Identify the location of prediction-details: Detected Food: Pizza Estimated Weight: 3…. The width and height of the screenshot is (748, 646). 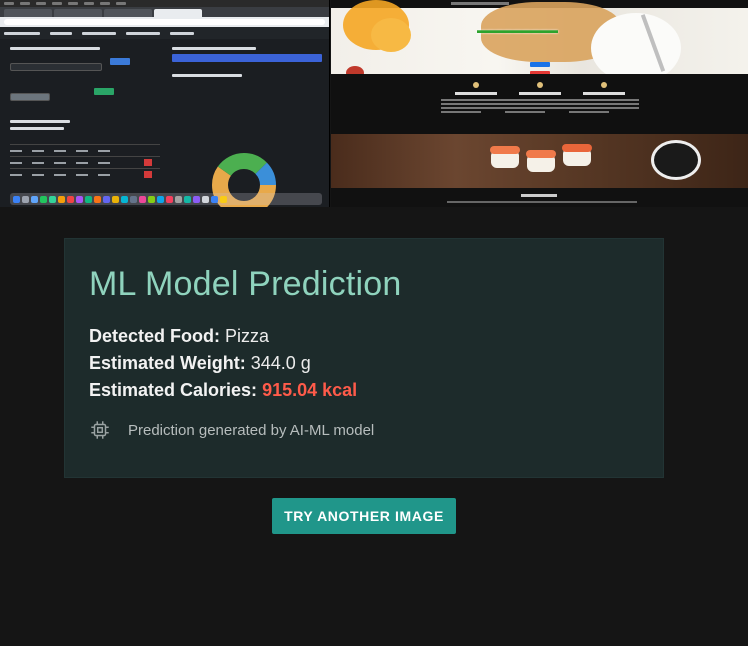
(223, 363).